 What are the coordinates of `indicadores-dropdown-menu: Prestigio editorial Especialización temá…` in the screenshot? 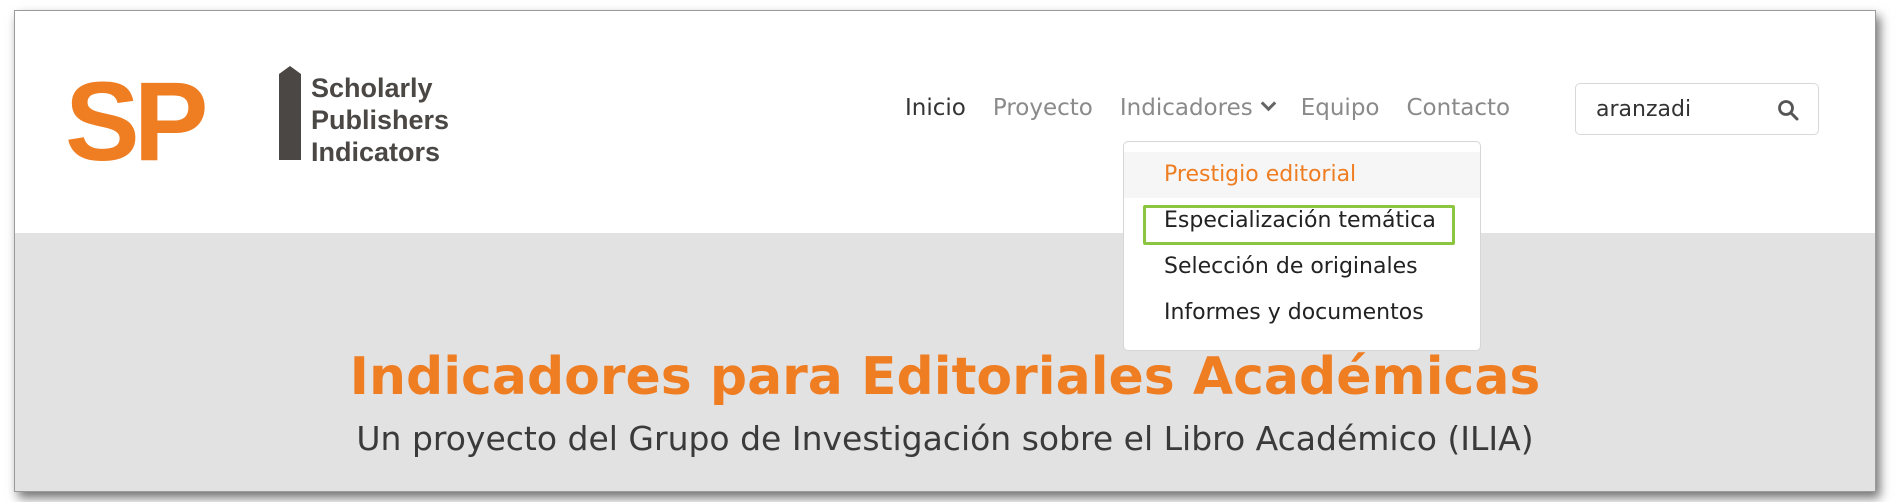 It's located at (1302, 246).